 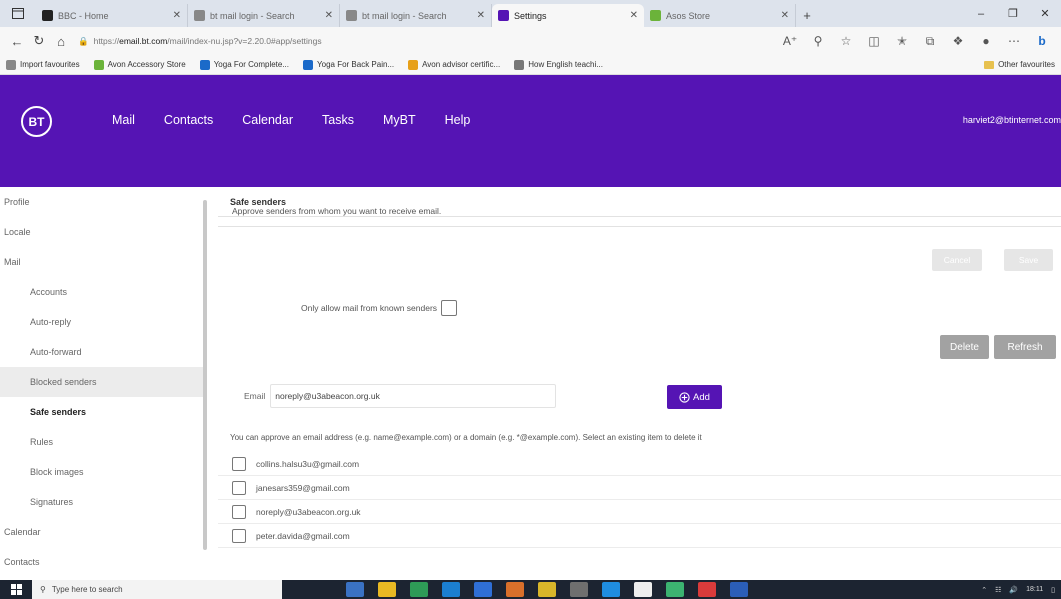 What do you see at coordinates (989, 64) in the screenshot?
I see `folder-icon` at bounding box center [989, 64].